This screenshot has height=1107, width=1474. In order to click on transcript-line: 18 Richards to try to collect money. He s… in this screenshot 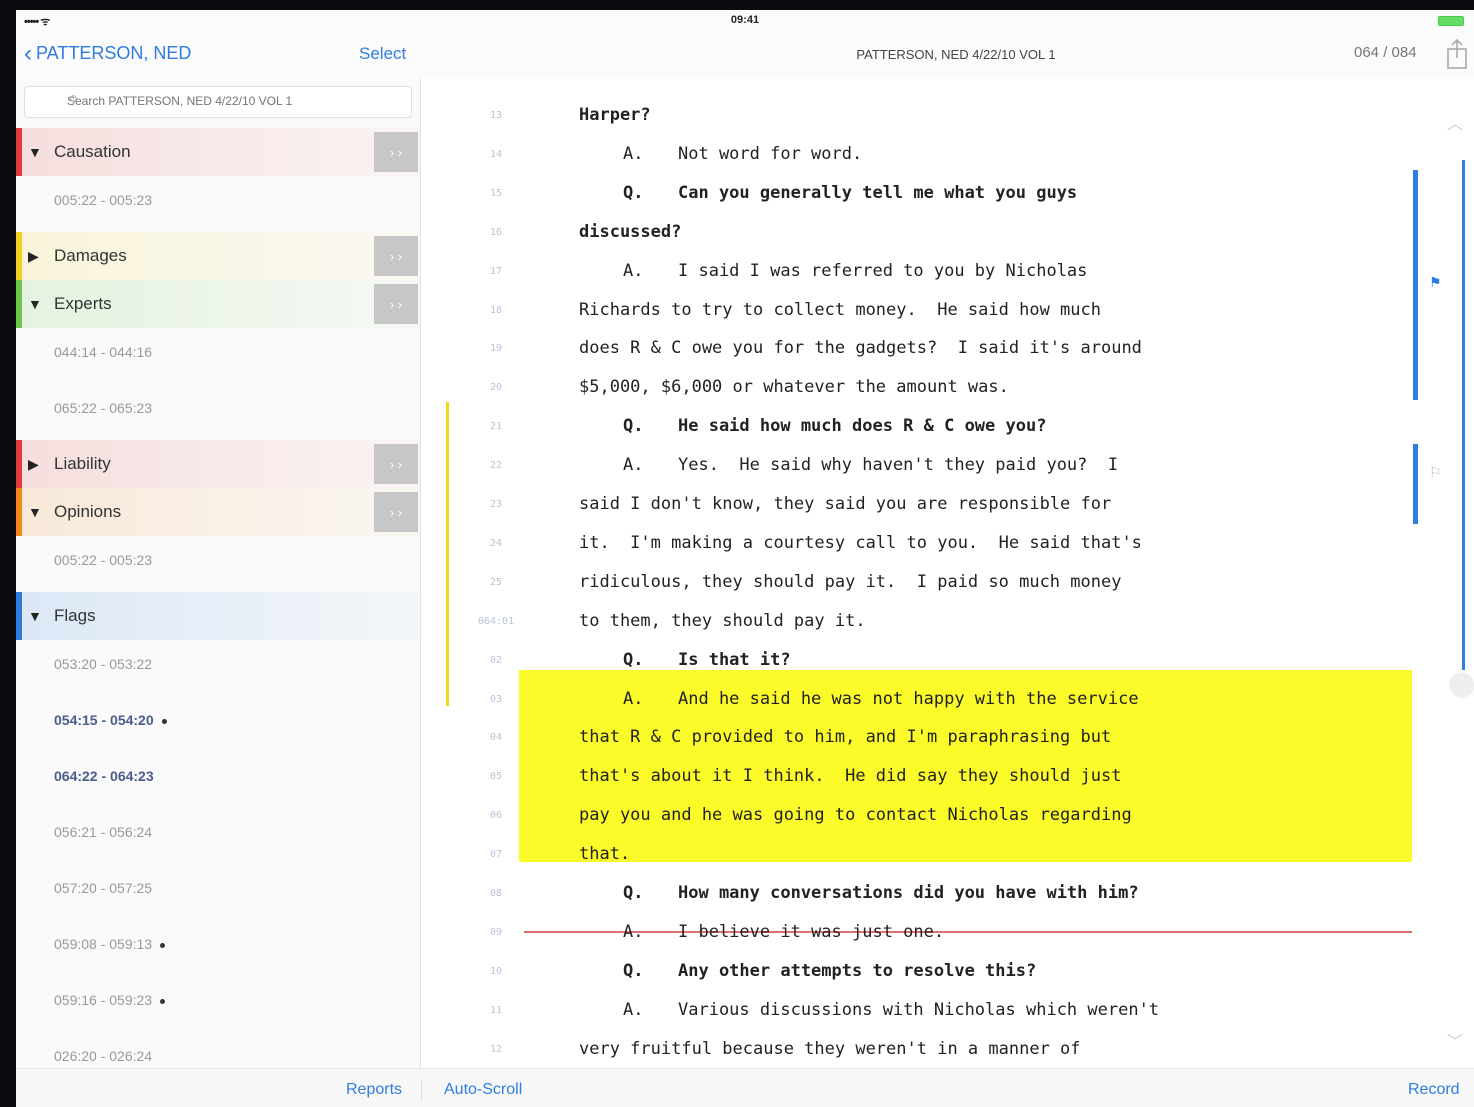, I will do `click(921, 312)`.